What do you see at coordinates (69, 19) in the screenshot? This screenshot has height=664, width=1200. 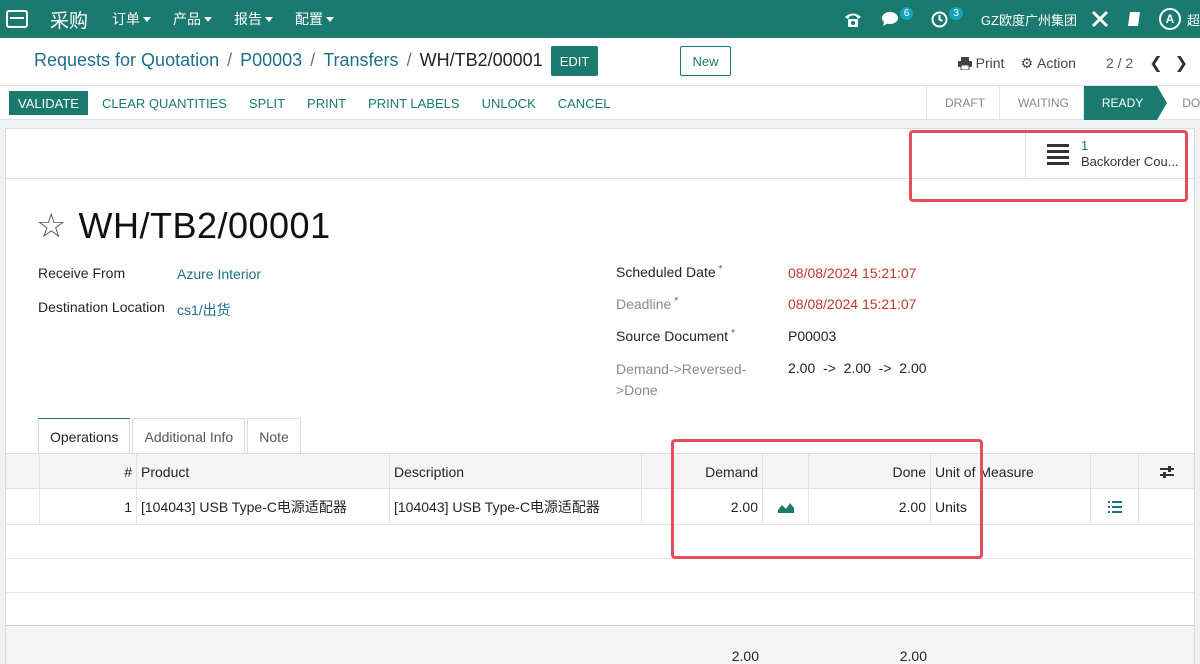 I see `app-brand: 采购` at bounding box center [69, 19].